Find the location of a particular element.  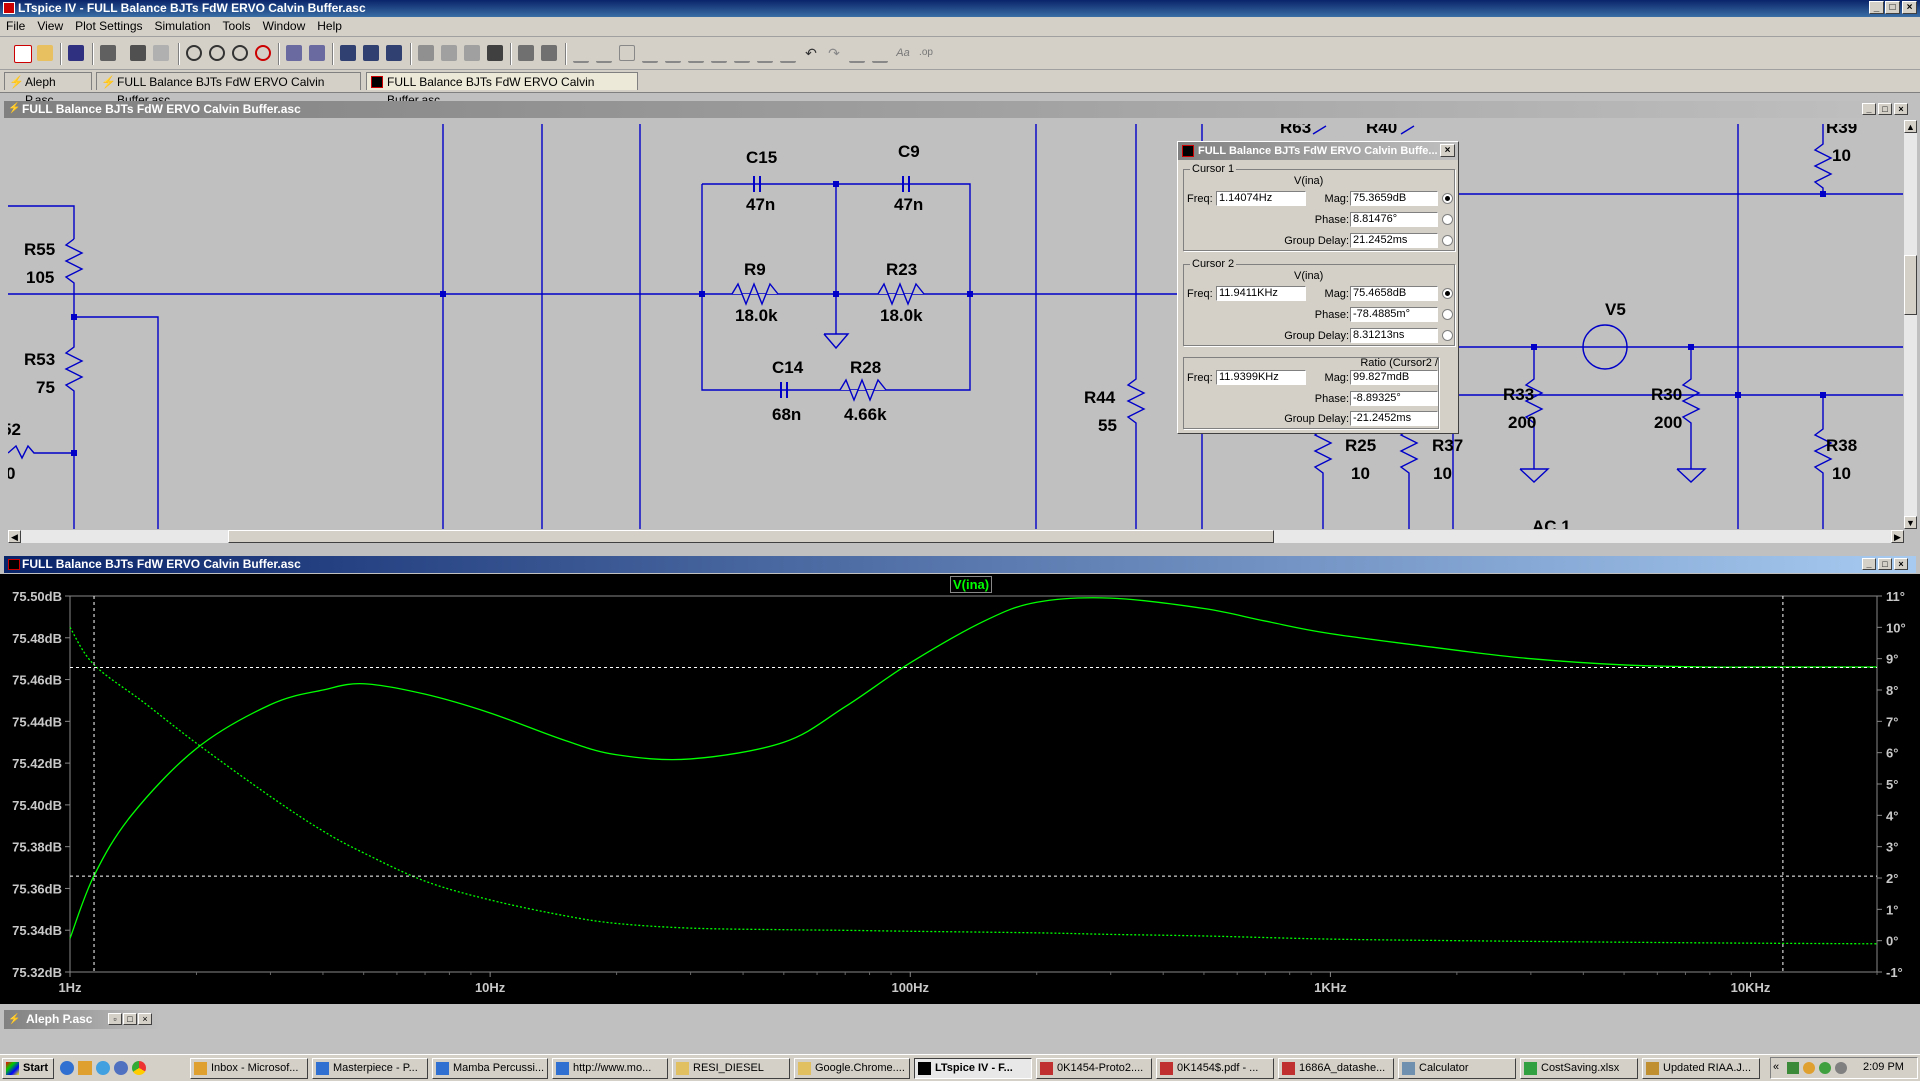

zoom-fit-icon is located at coordinates (263, 53).